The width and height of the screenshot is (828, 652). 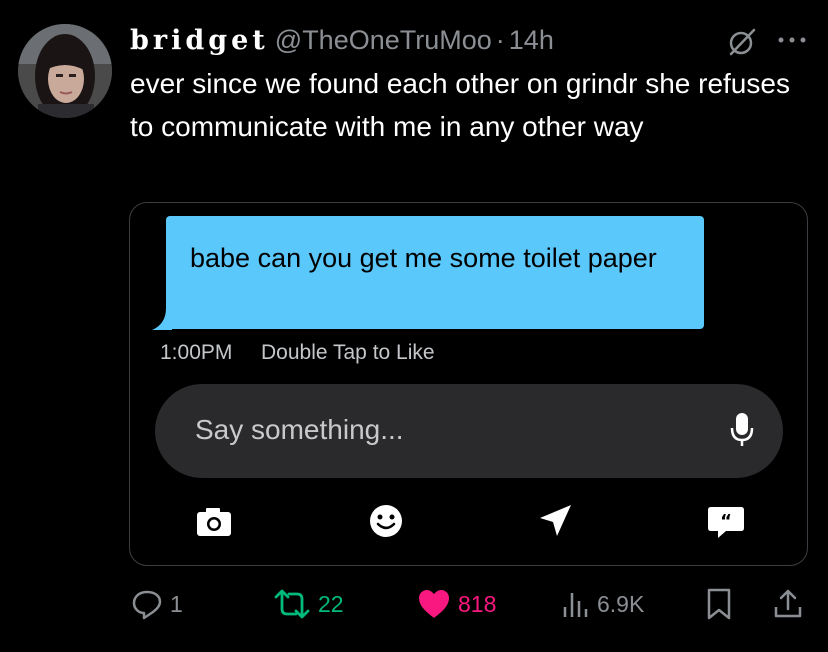 I want to click on bookmark-button, so click(x=719, y=604).